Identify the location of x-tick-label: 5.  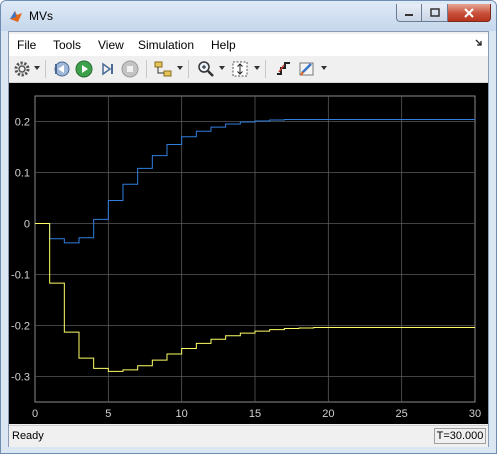
(108, 414).